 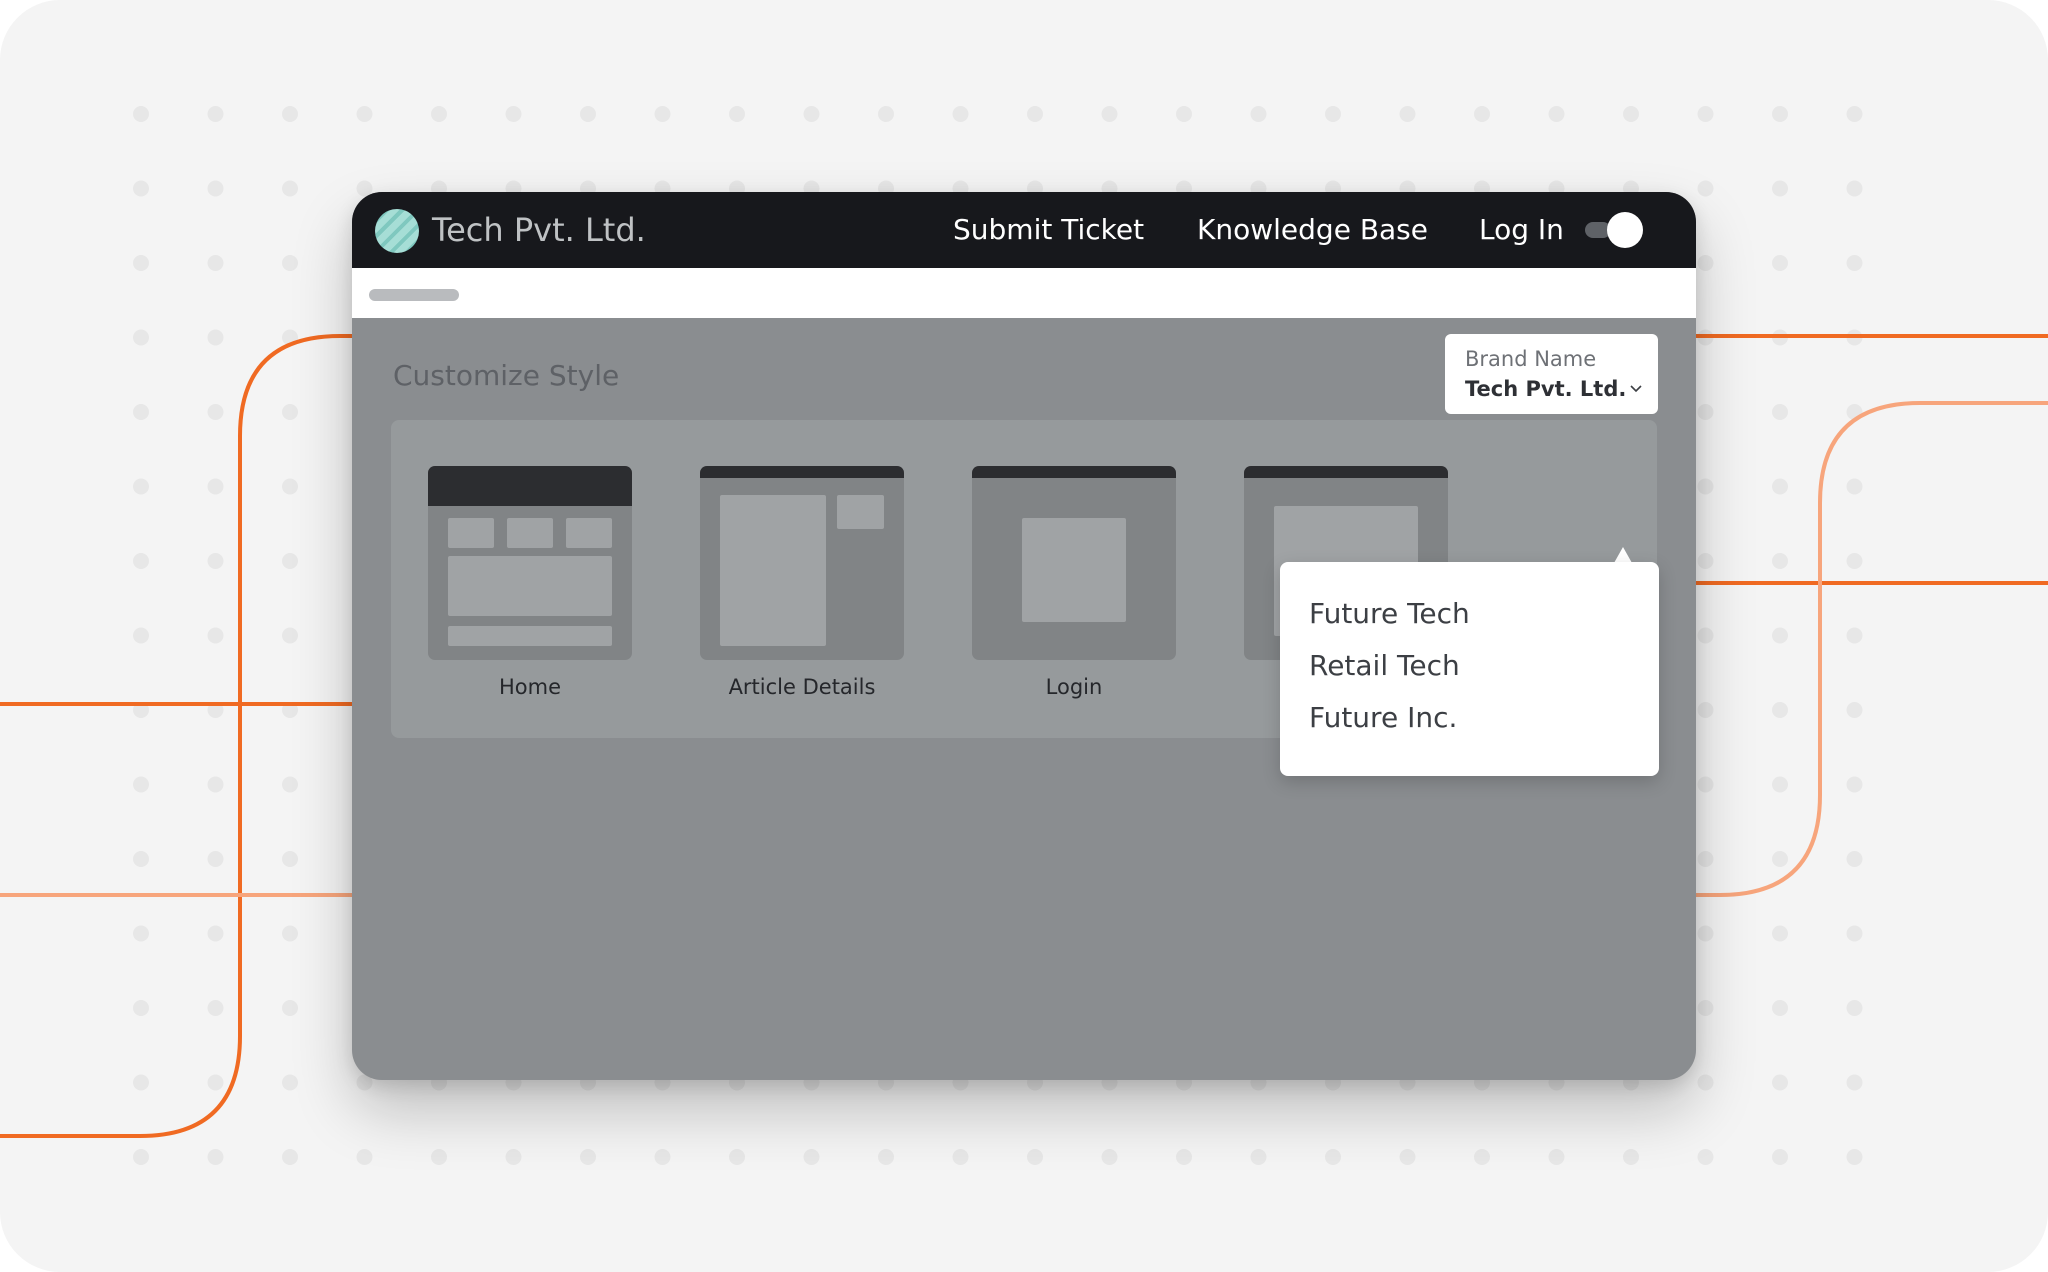 I want to click on template-thumbnail-article-details, so click(x=802, y=563).